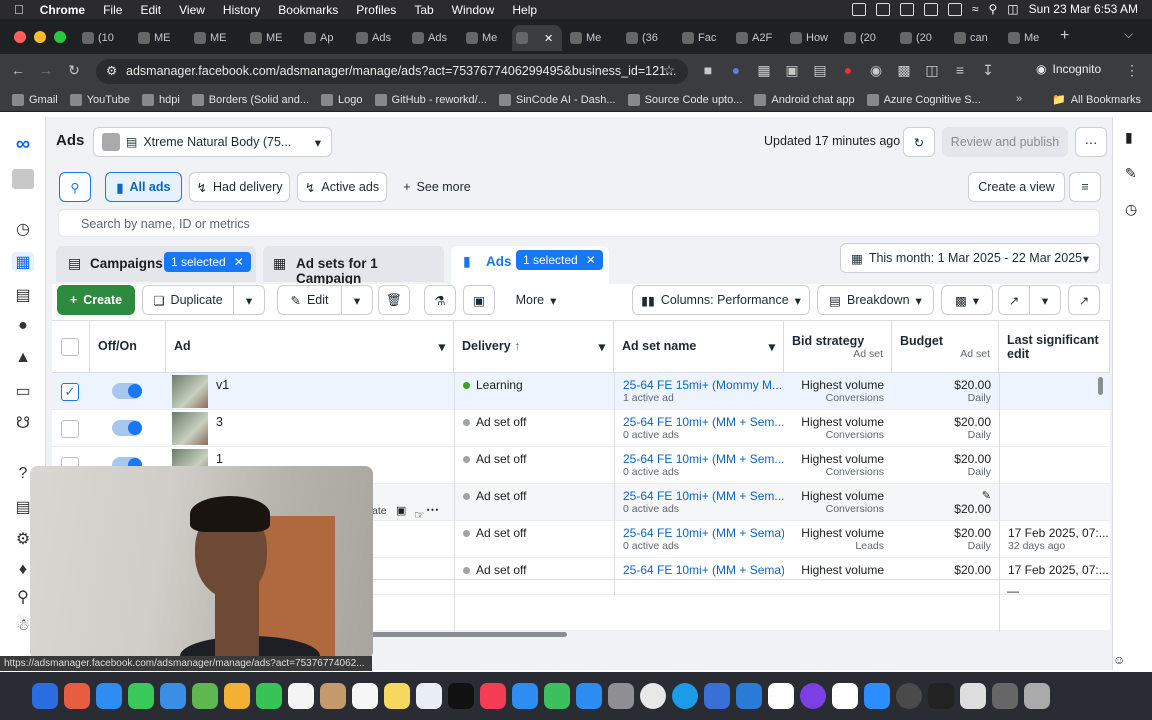 This screenshot has width=1152, height=720. What do you see at coordinates (150, 10) in the screenshot?
I see `menu-edit: Edit` at bounding box center [150, 10].